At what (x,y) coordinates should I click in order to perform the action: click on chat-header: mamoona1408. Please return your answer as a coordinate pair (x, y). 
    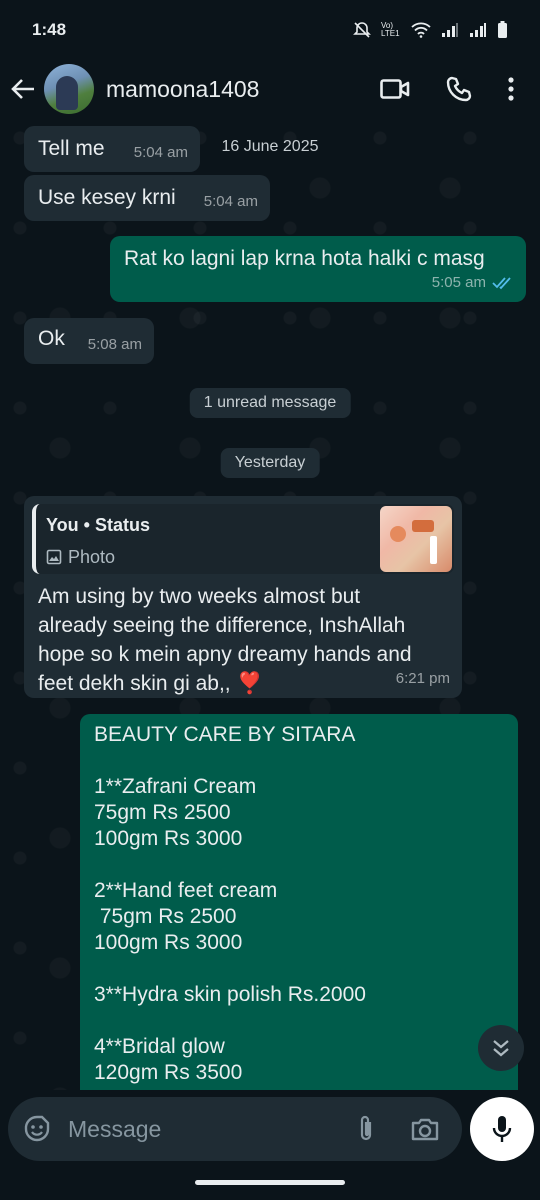
    Looking at the image, I should click on (270, 89).